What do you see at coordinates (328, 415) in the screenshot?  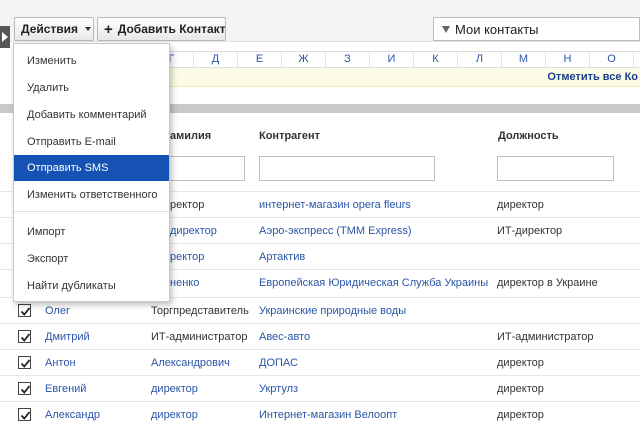 I see `company-link: Интернет-магазин Велоопт` at bounding box center [328, 415].